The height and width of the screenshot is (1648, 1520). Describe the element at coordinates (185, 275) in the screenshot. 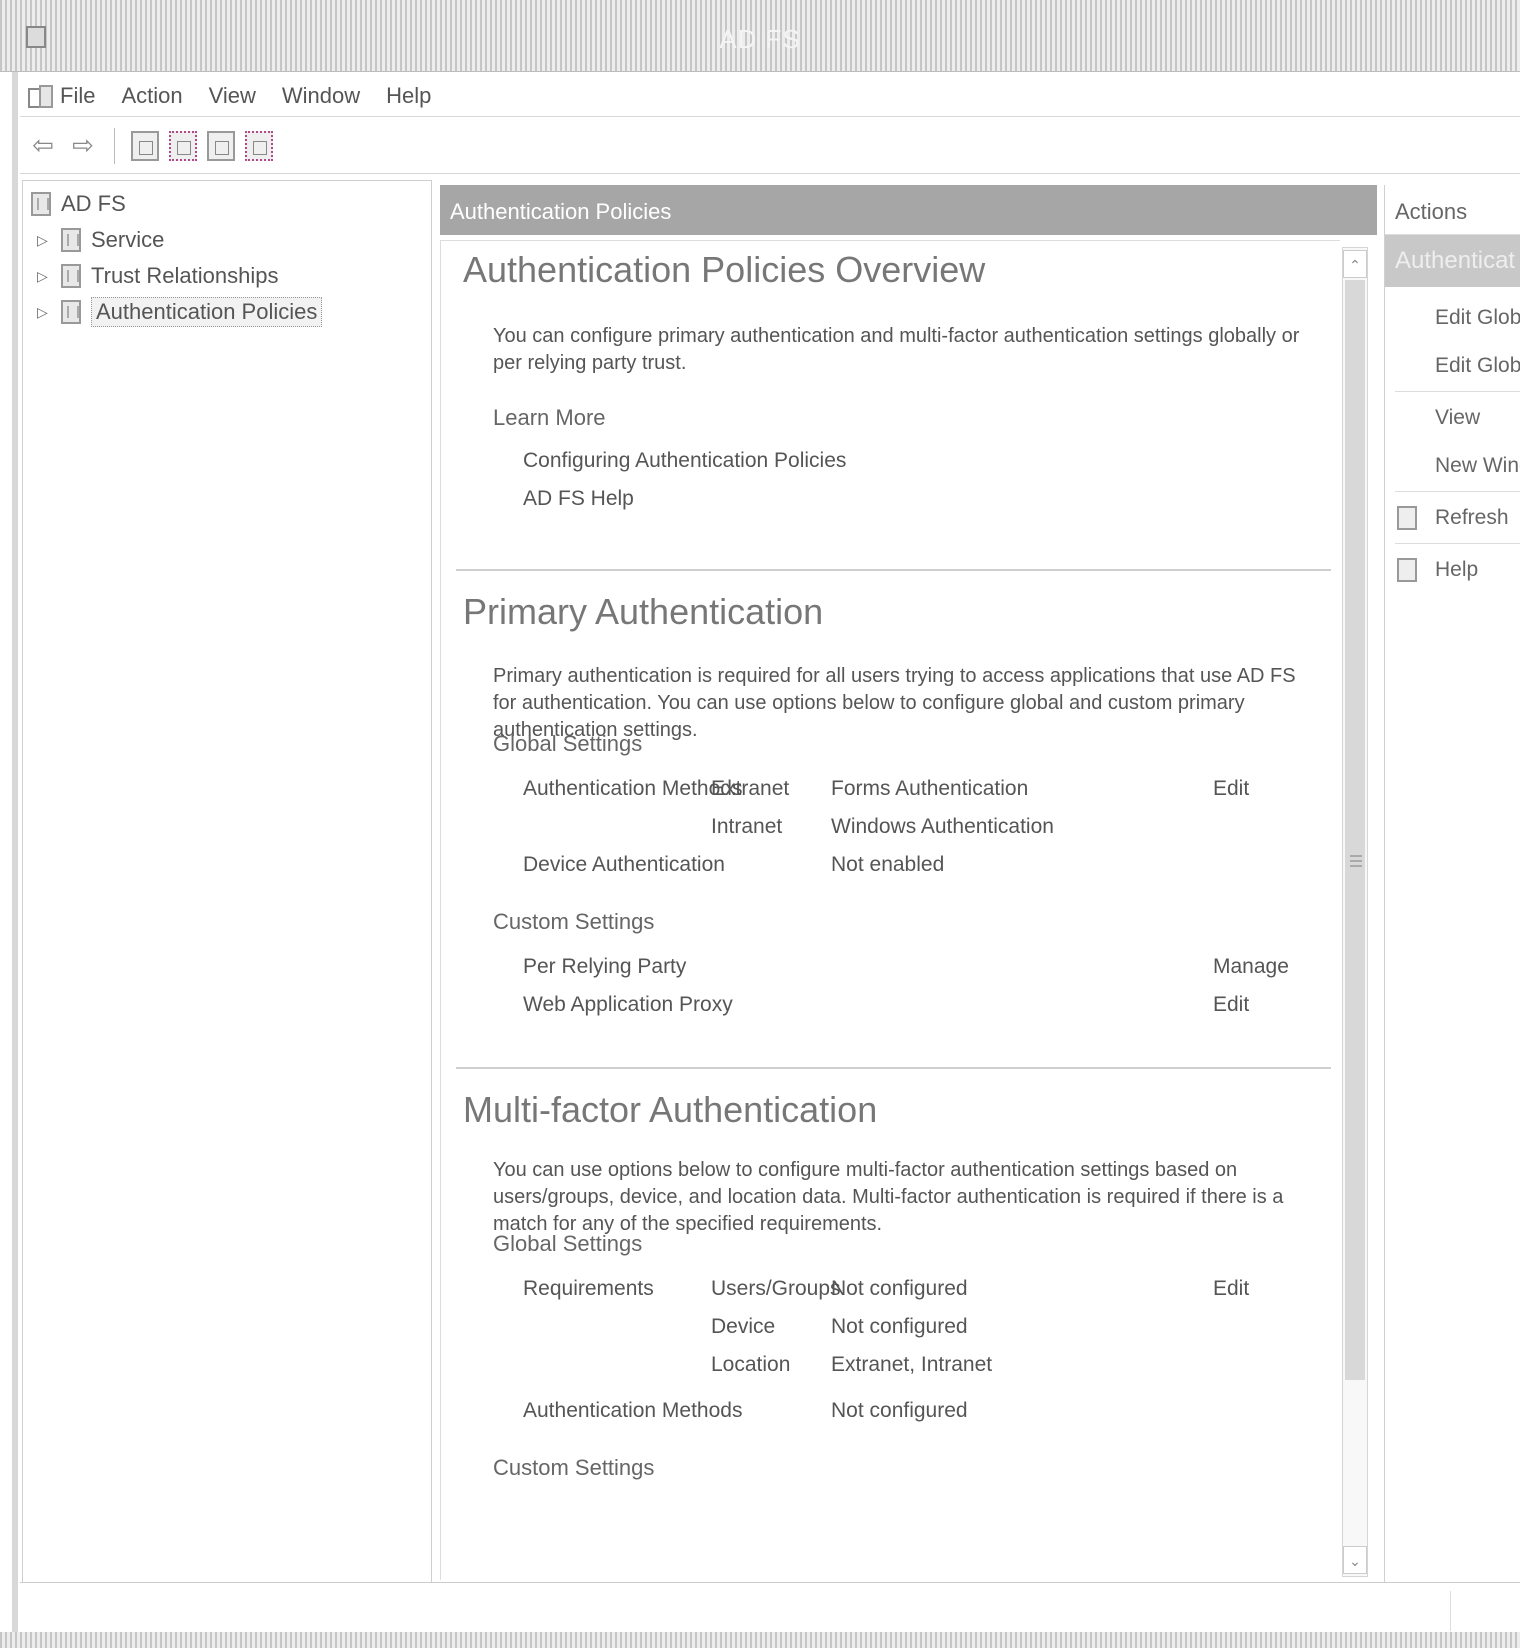

I see `tree-label: Trust Relationships` at that location.